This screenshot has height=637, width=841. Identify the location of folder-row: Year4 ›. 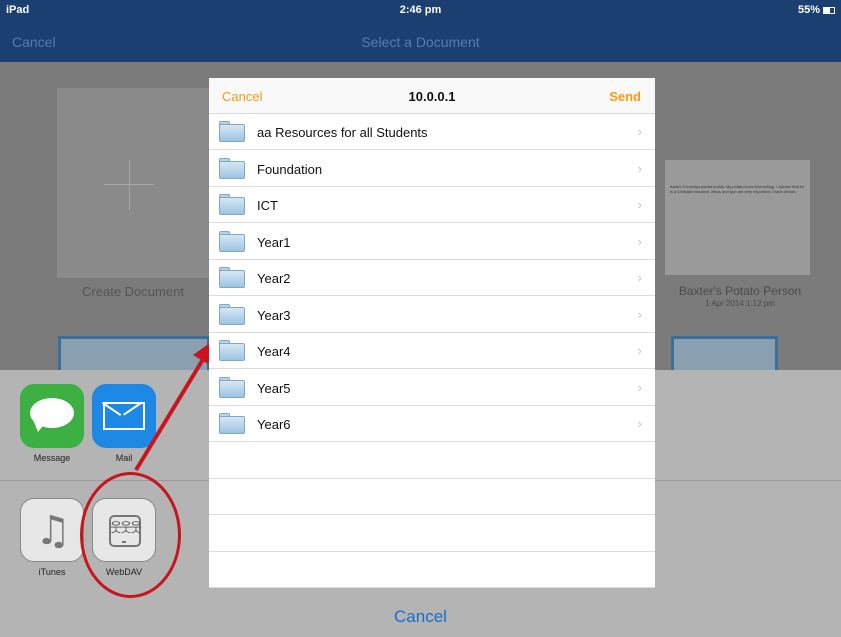
(432, 351).